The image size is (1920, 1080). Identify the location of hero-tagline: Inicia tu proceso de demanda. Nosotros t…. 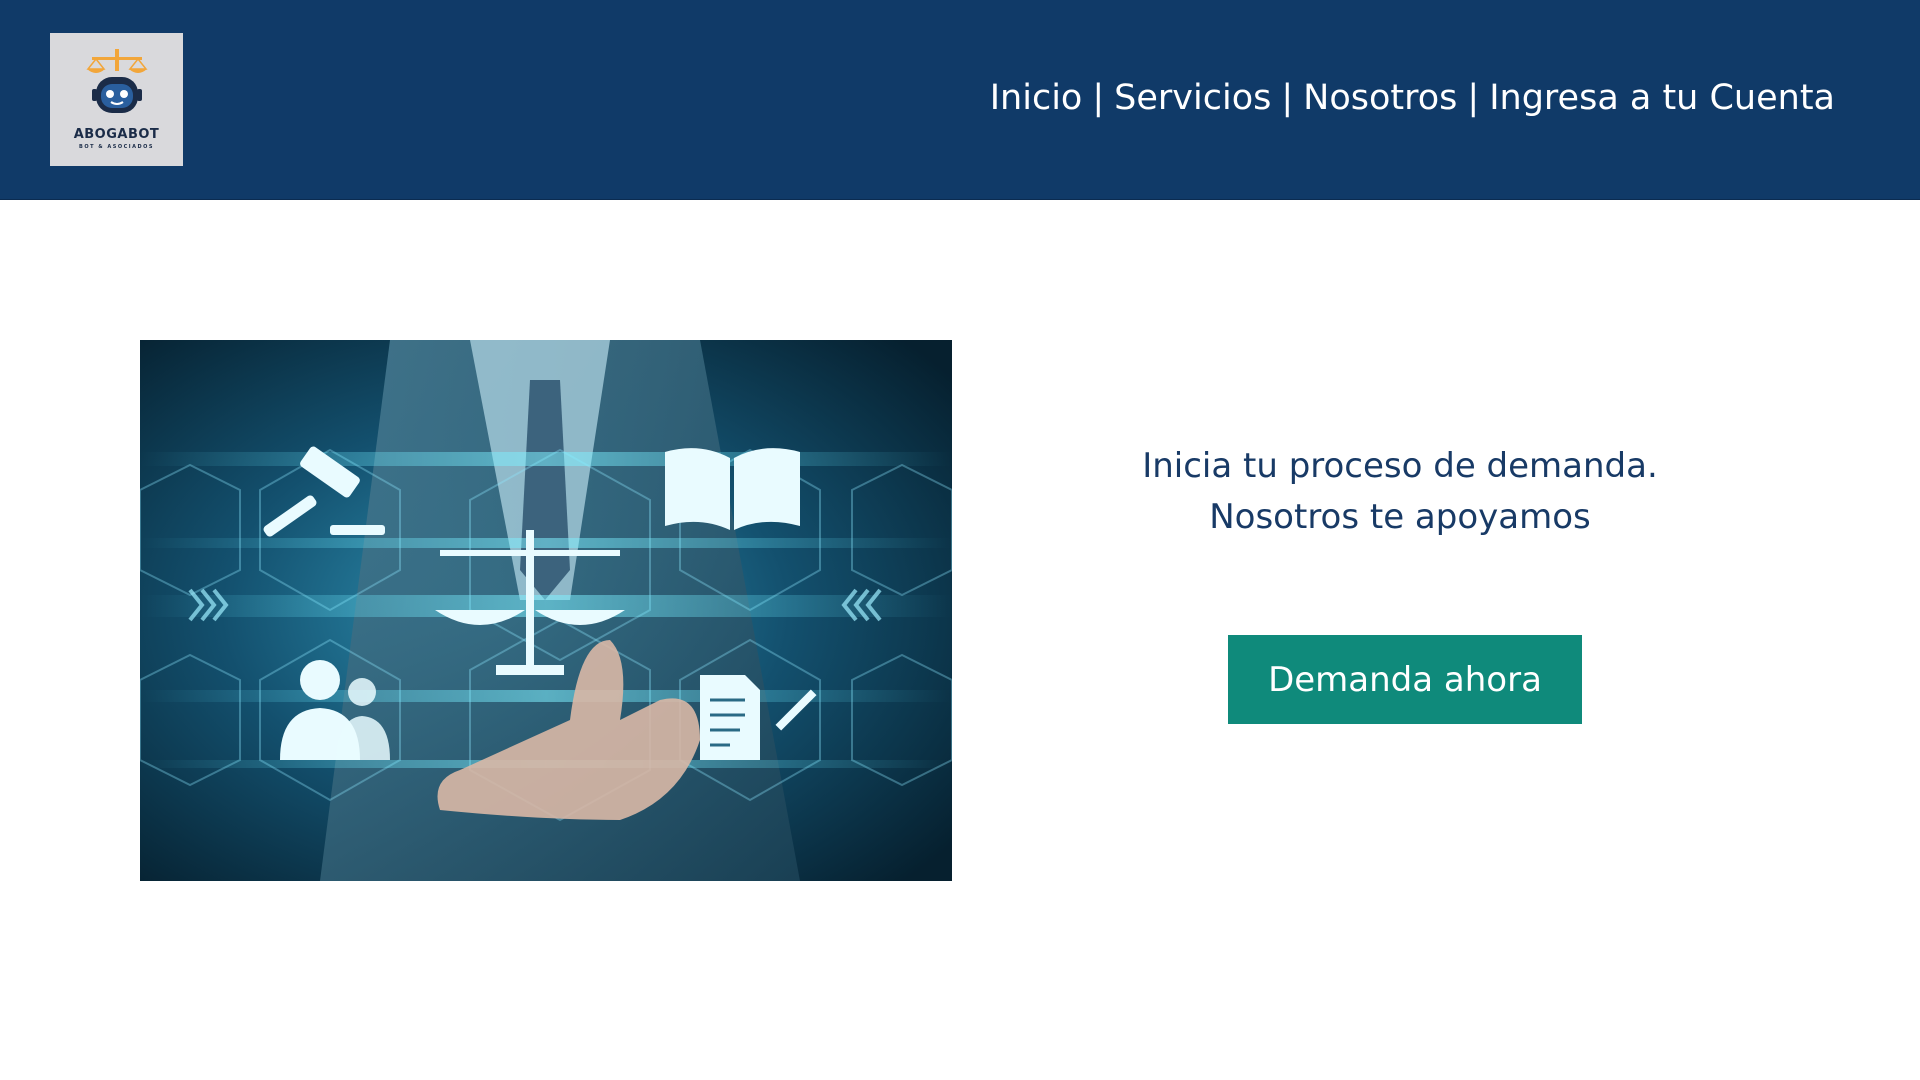
(1400, 492).